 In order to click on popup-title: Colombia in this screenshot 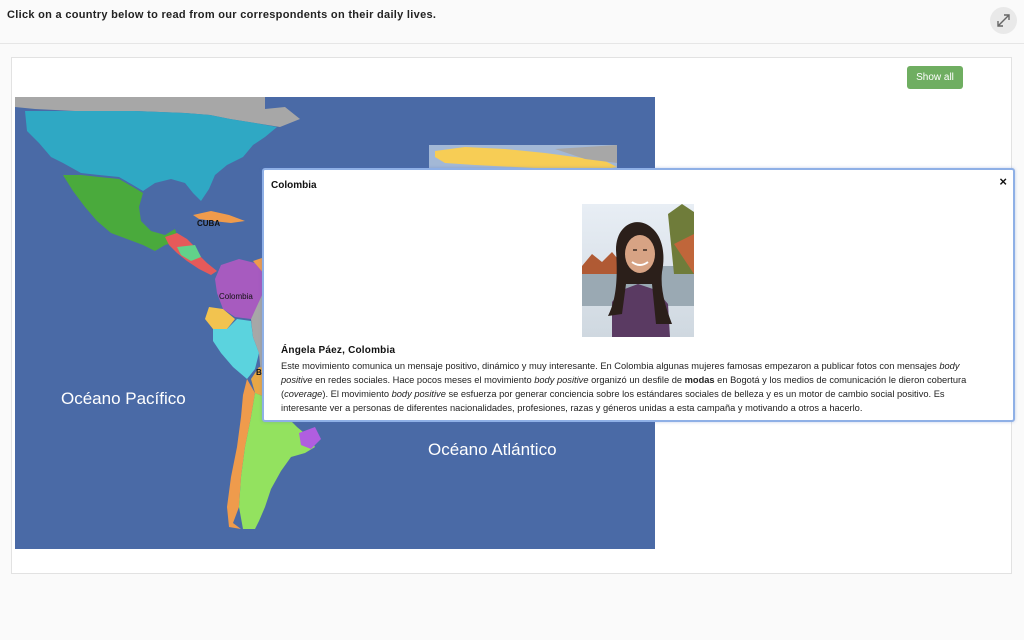, I will do `click(294, 185)`.